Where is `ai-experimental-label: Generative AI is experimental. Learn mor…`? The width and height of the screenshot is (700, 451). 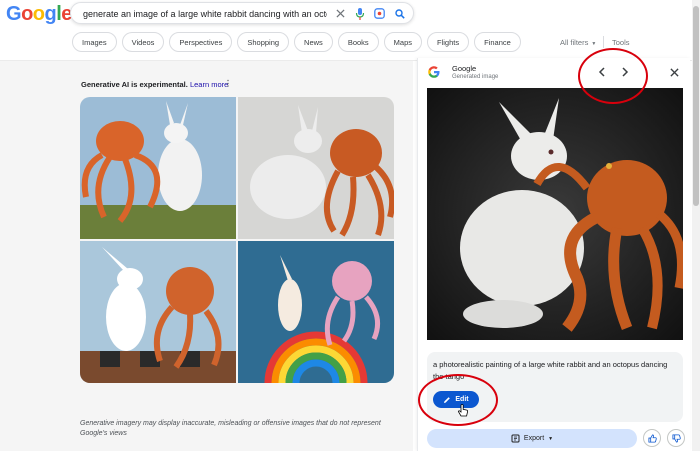 ai-experimental-label: Generative AI is experimental. Learn mor… is located at coordinates (154, 84).